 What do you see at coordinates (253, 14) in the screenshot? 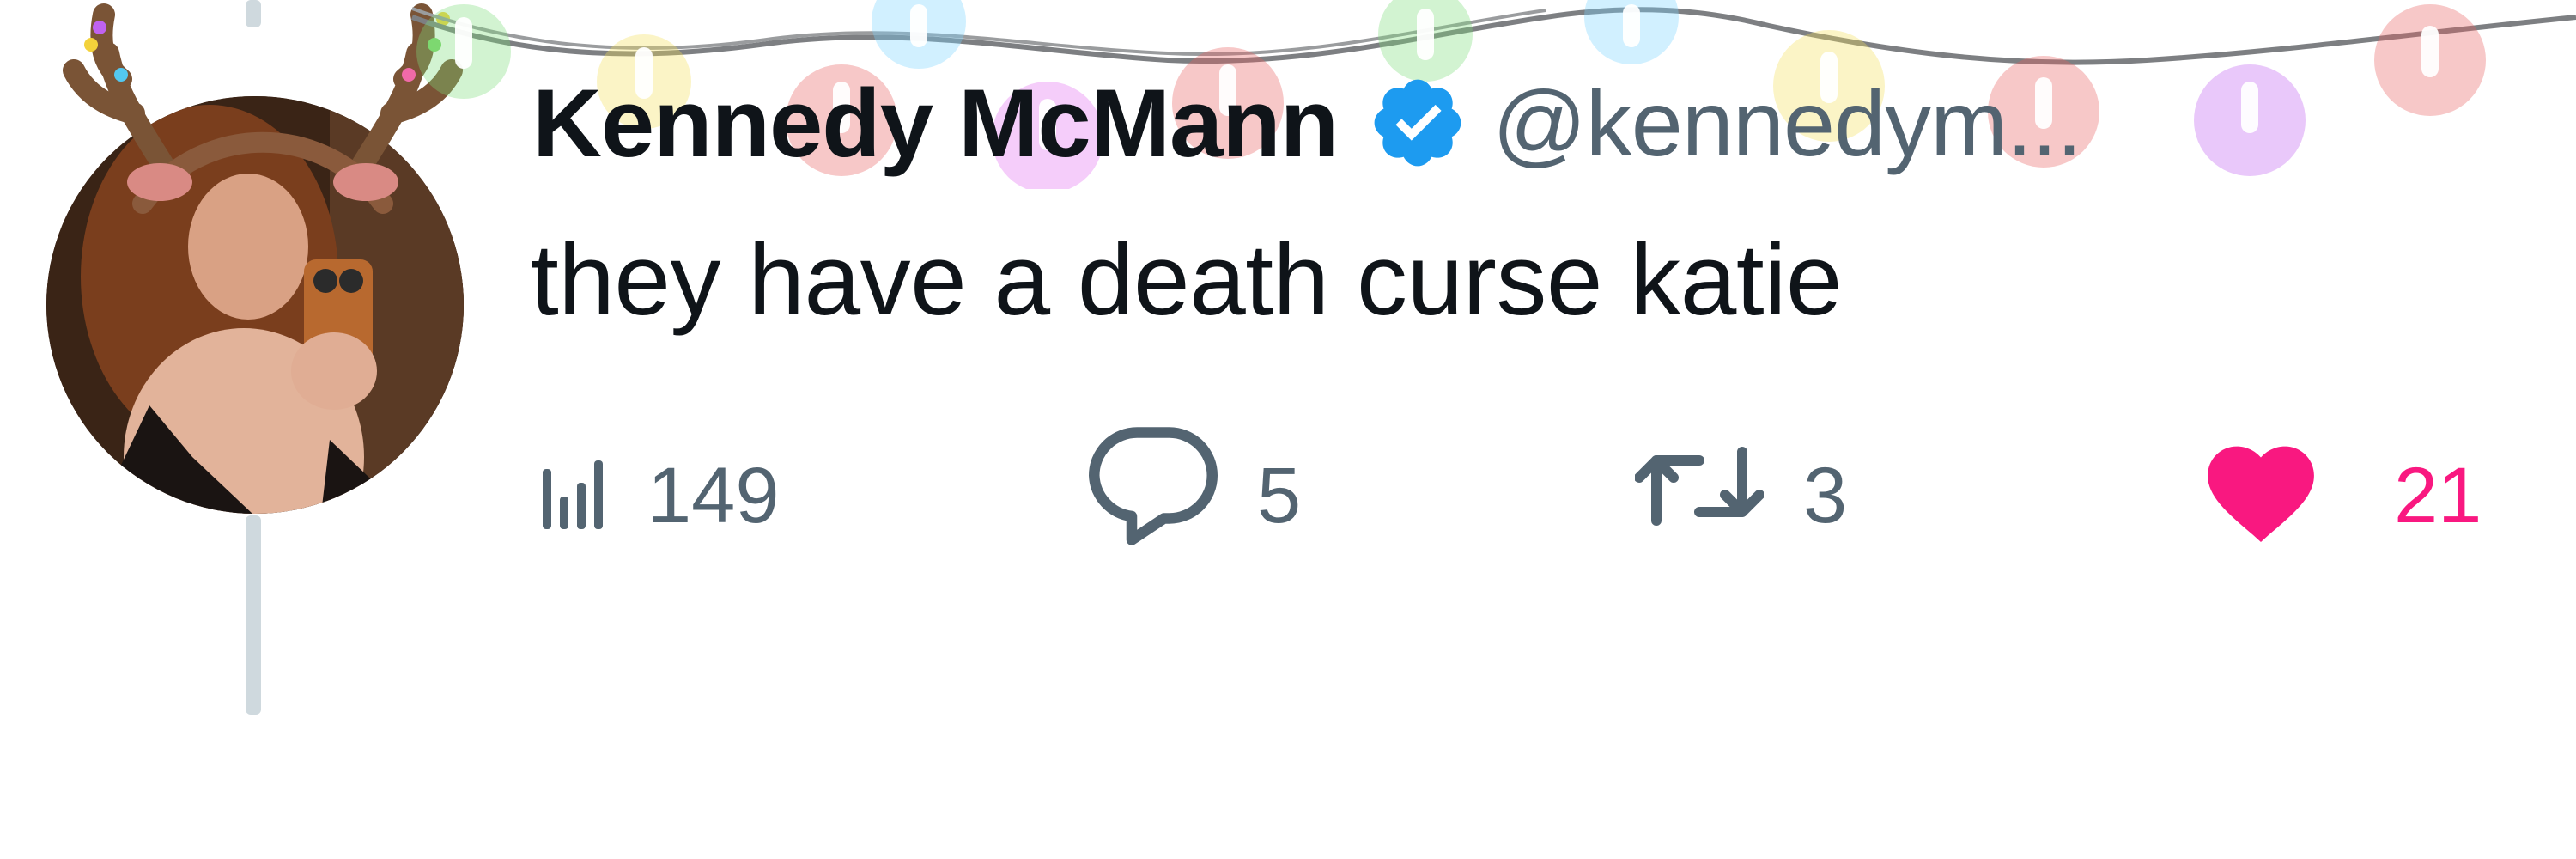
I see `thread-line-top` at bounding box center [253, 14].